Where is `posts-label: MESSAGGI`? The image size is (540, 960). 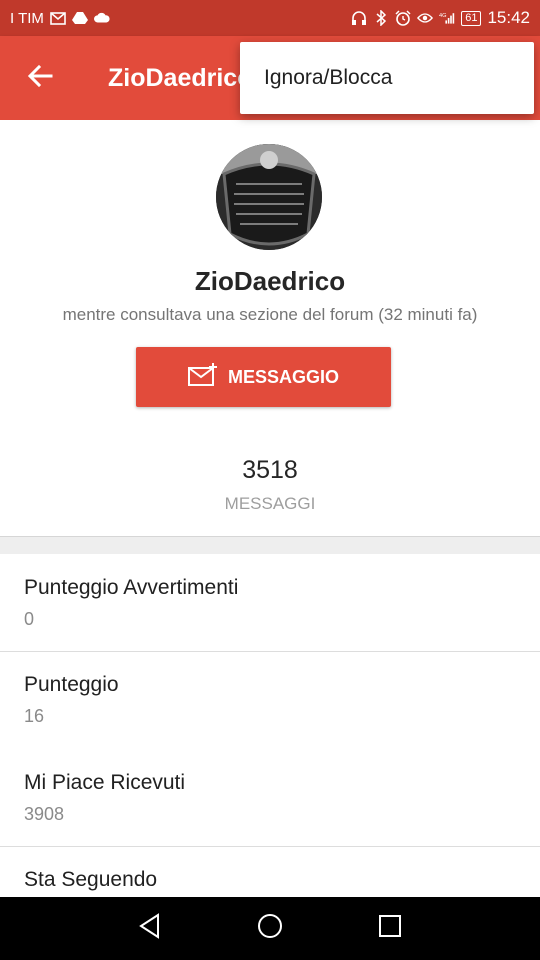 posts-label: MESSAGGI is located at coordinates (270, 503).